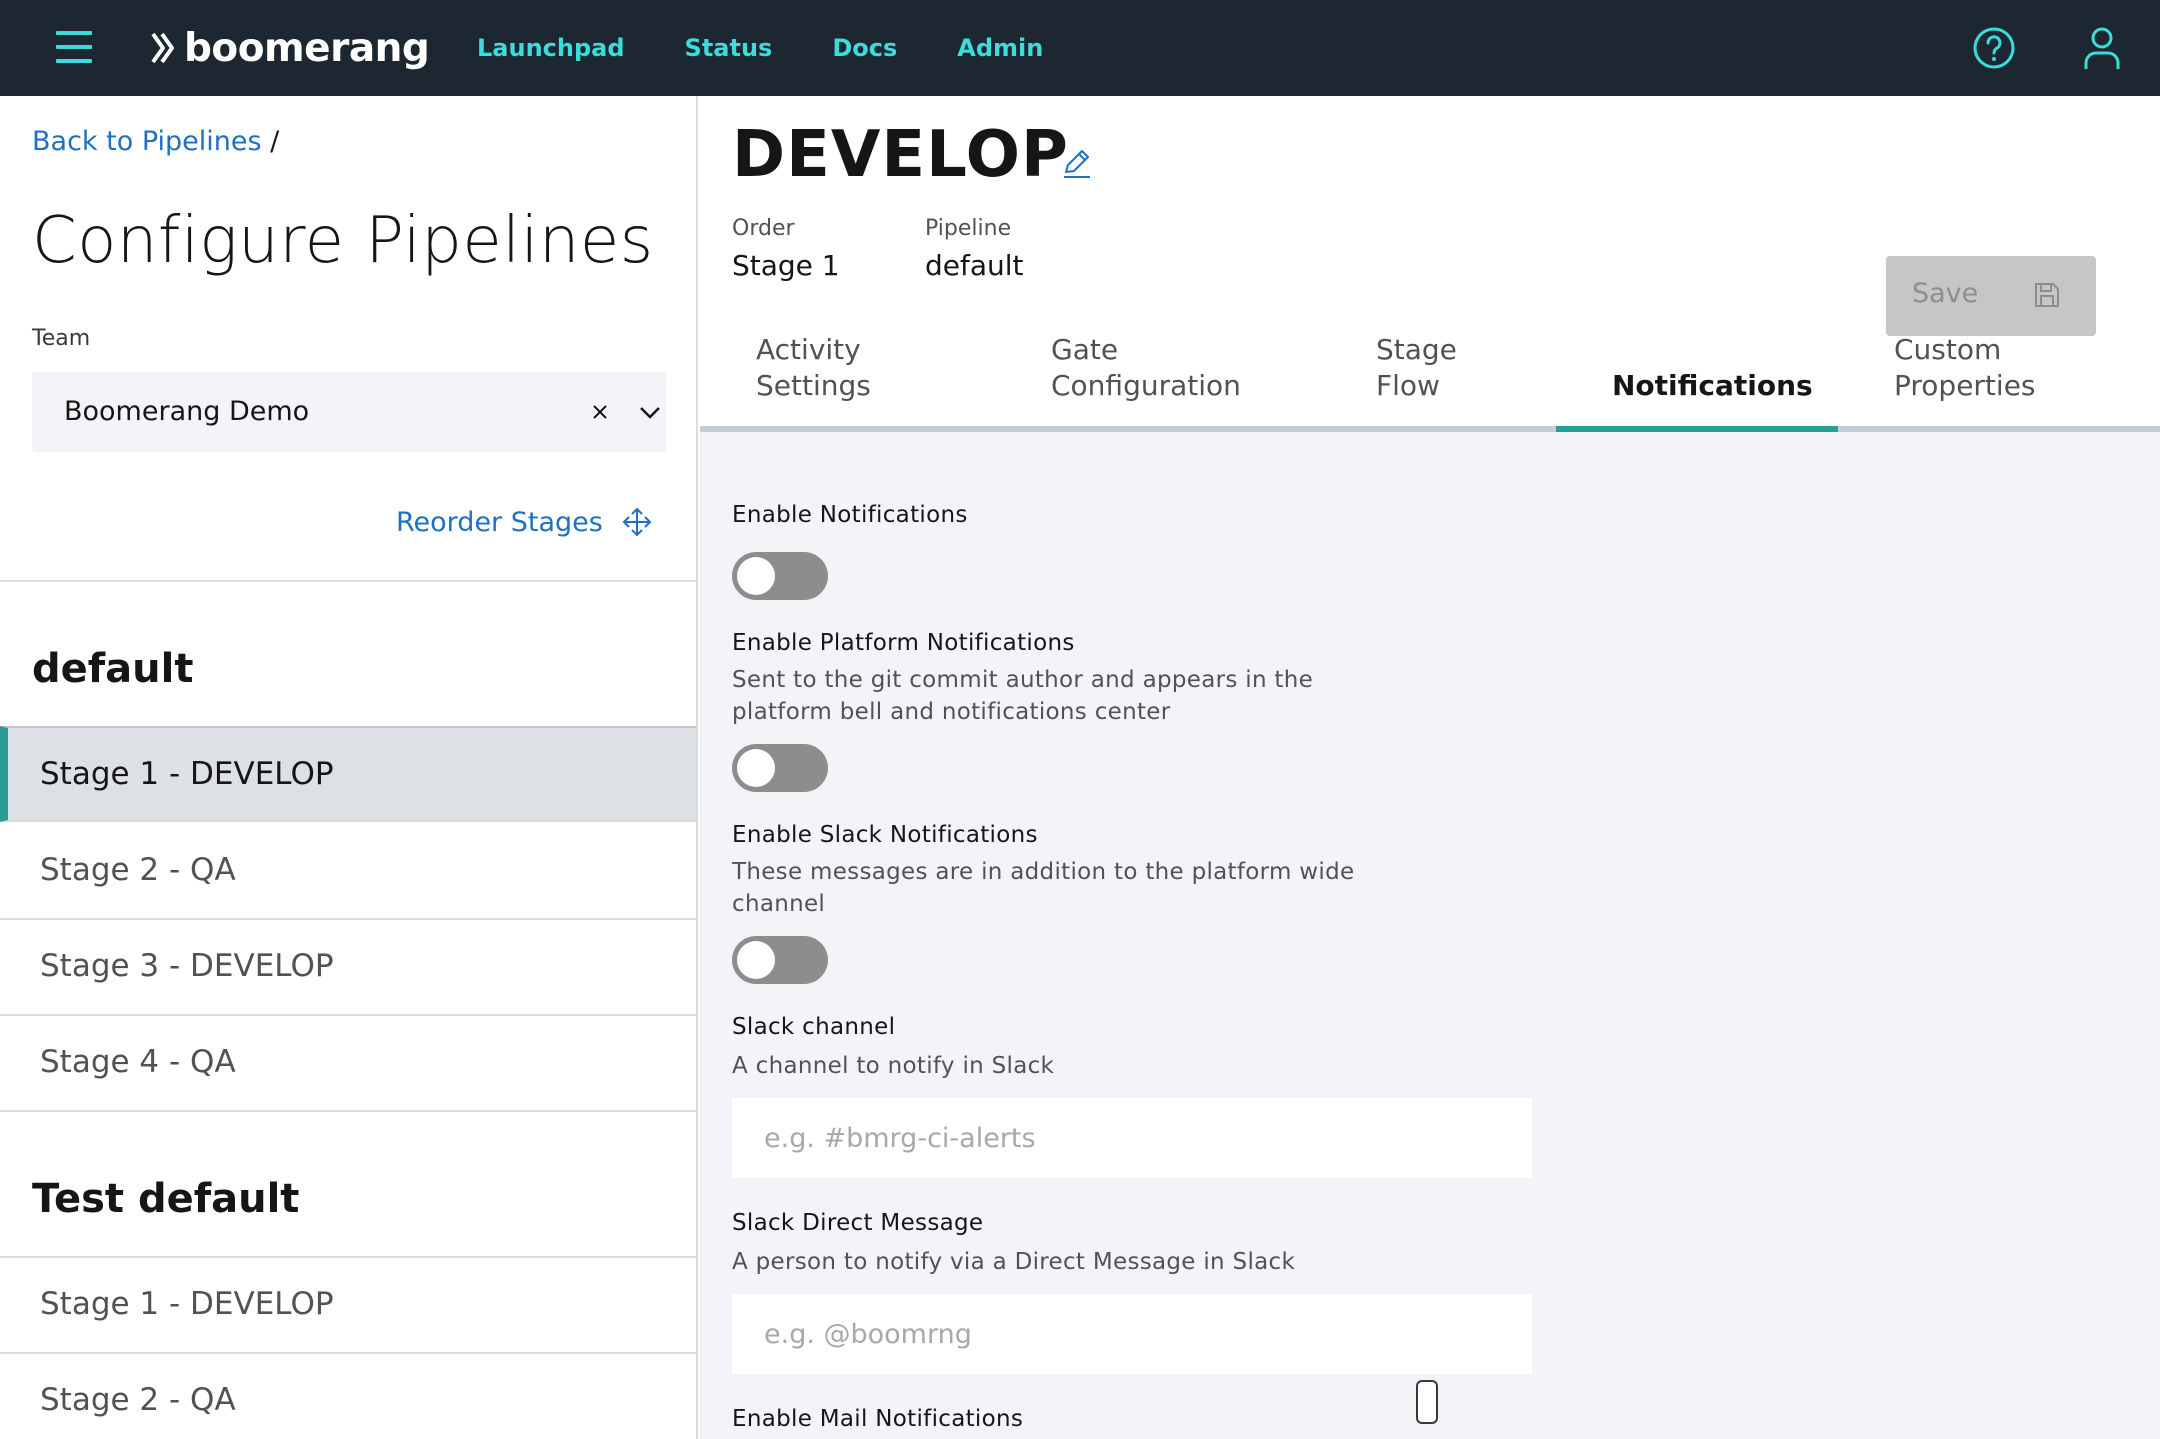 Image resolution: width=2160 pixels, height=1439 pixels. What do you see at coordinates (1427, 1402) in the screenshot?
I see `scroll-handle-icon` at bounding box center [1427, 1402].